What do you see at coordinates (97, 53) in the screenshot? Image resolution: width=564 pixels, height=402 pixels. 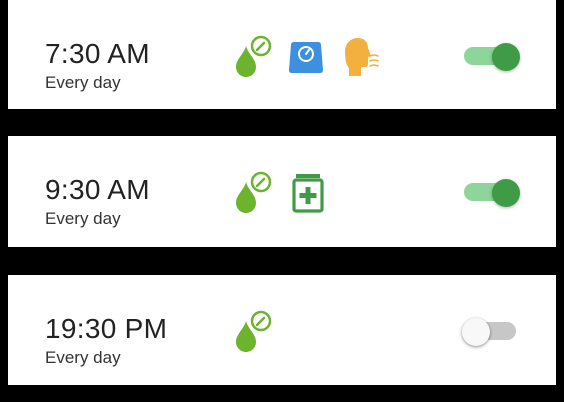 I see `reminder-time: 7:30 AM` at bounding box center [97, 53].